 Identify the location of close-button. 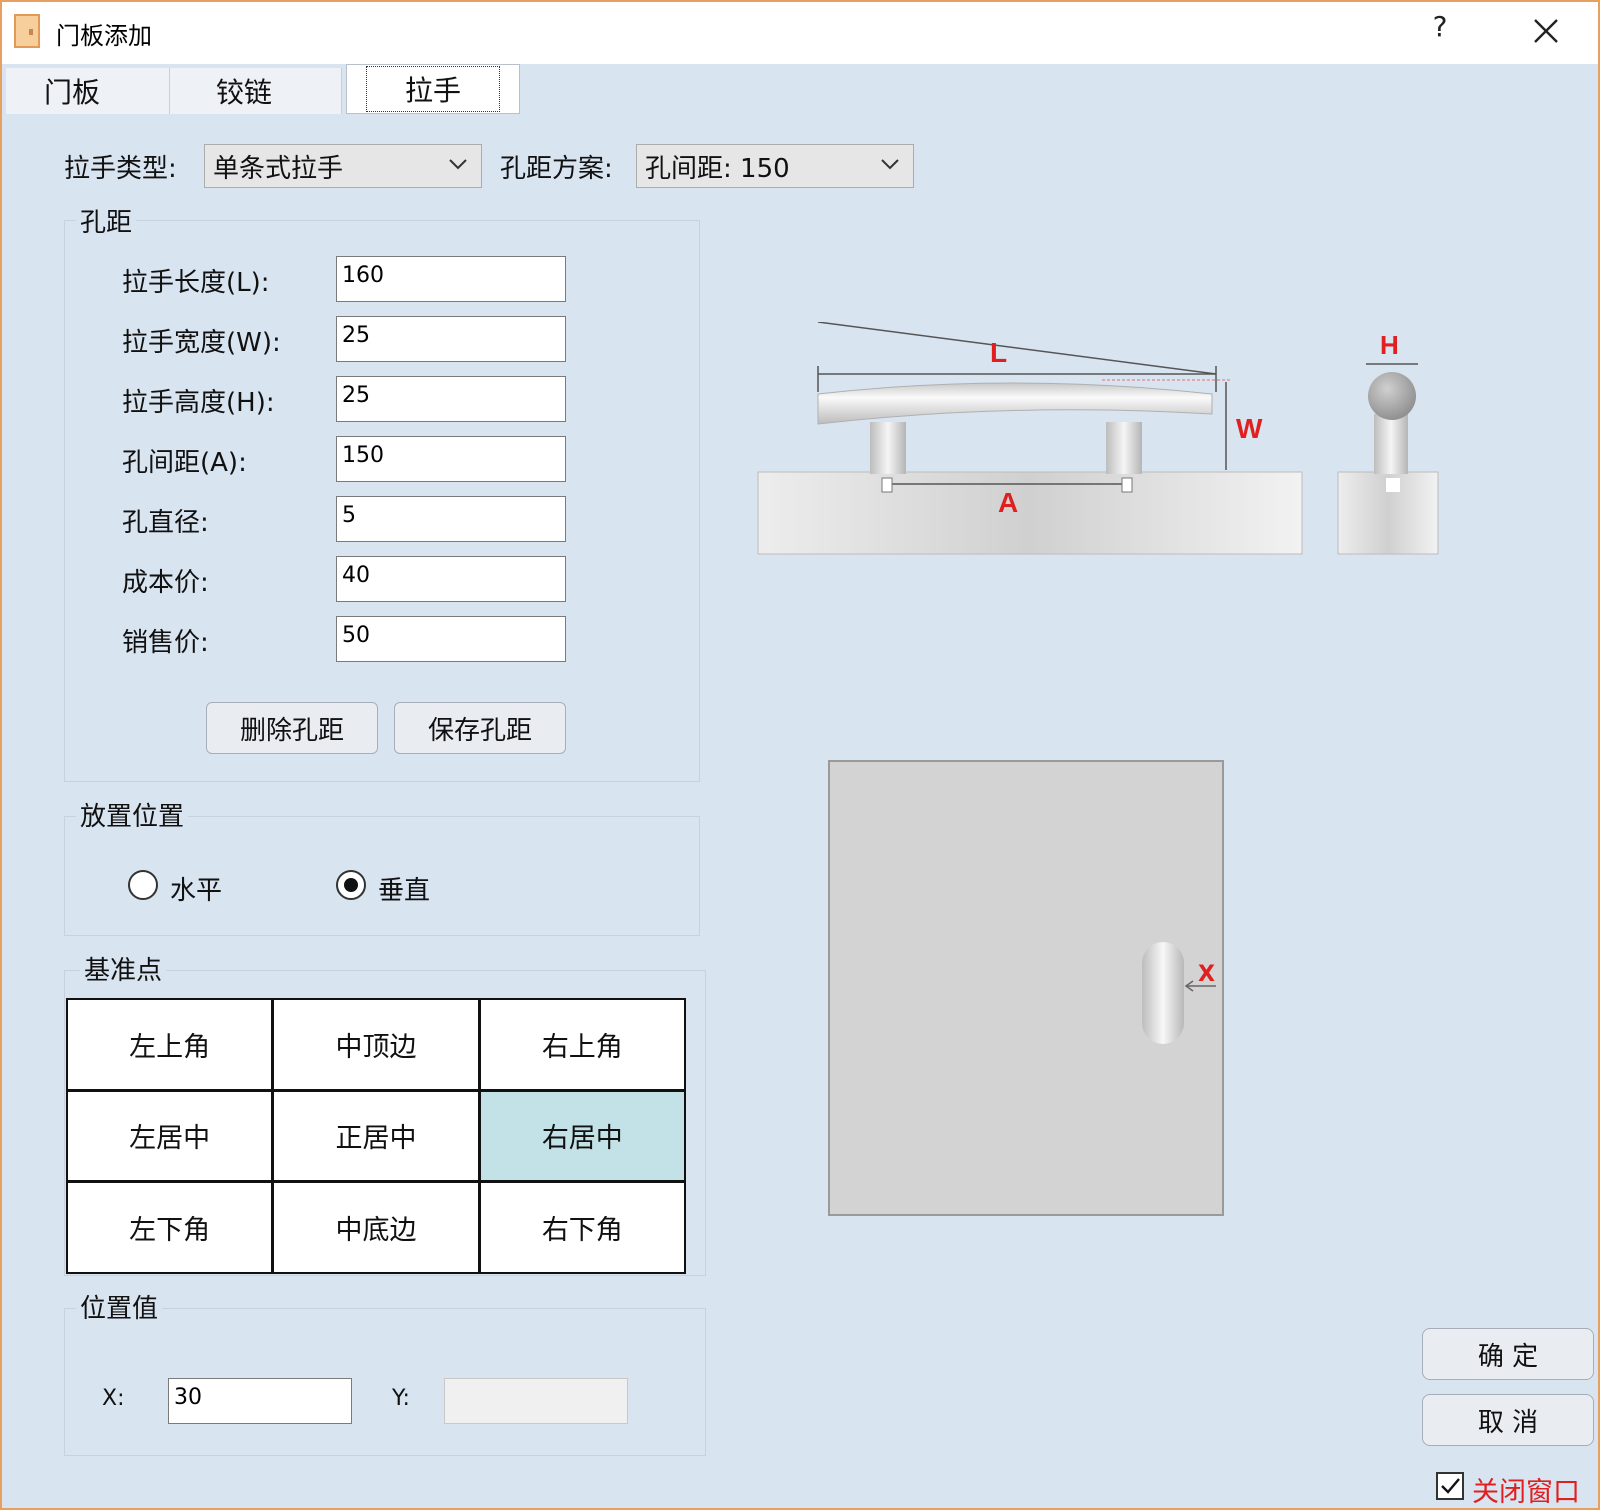
(1546, 29).